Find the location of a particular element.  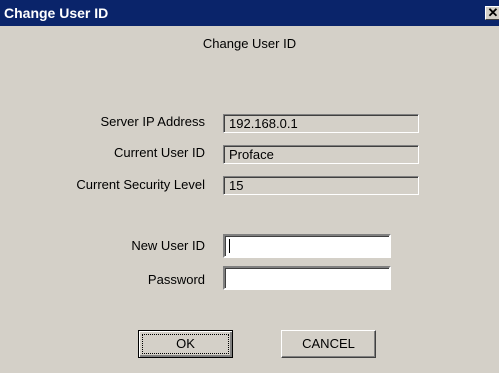

focus-rect is located at coordinates (185, 344).